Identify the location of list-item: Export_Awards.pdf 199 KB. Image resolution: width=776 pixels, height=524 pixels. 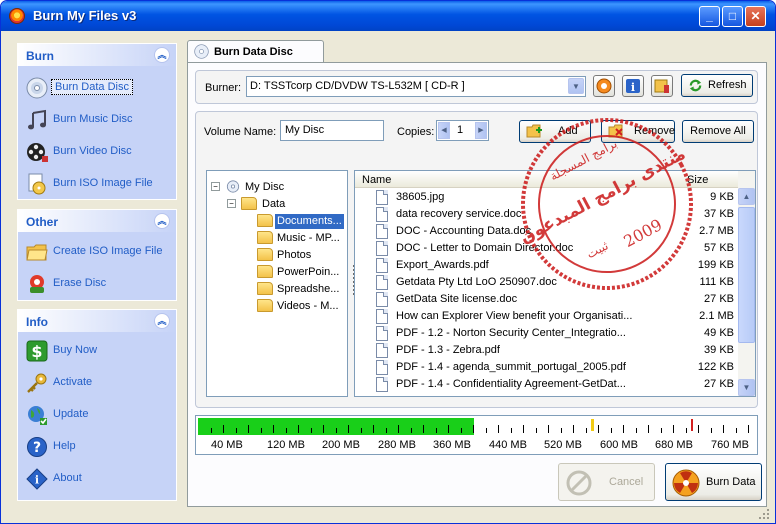
(547, 265).